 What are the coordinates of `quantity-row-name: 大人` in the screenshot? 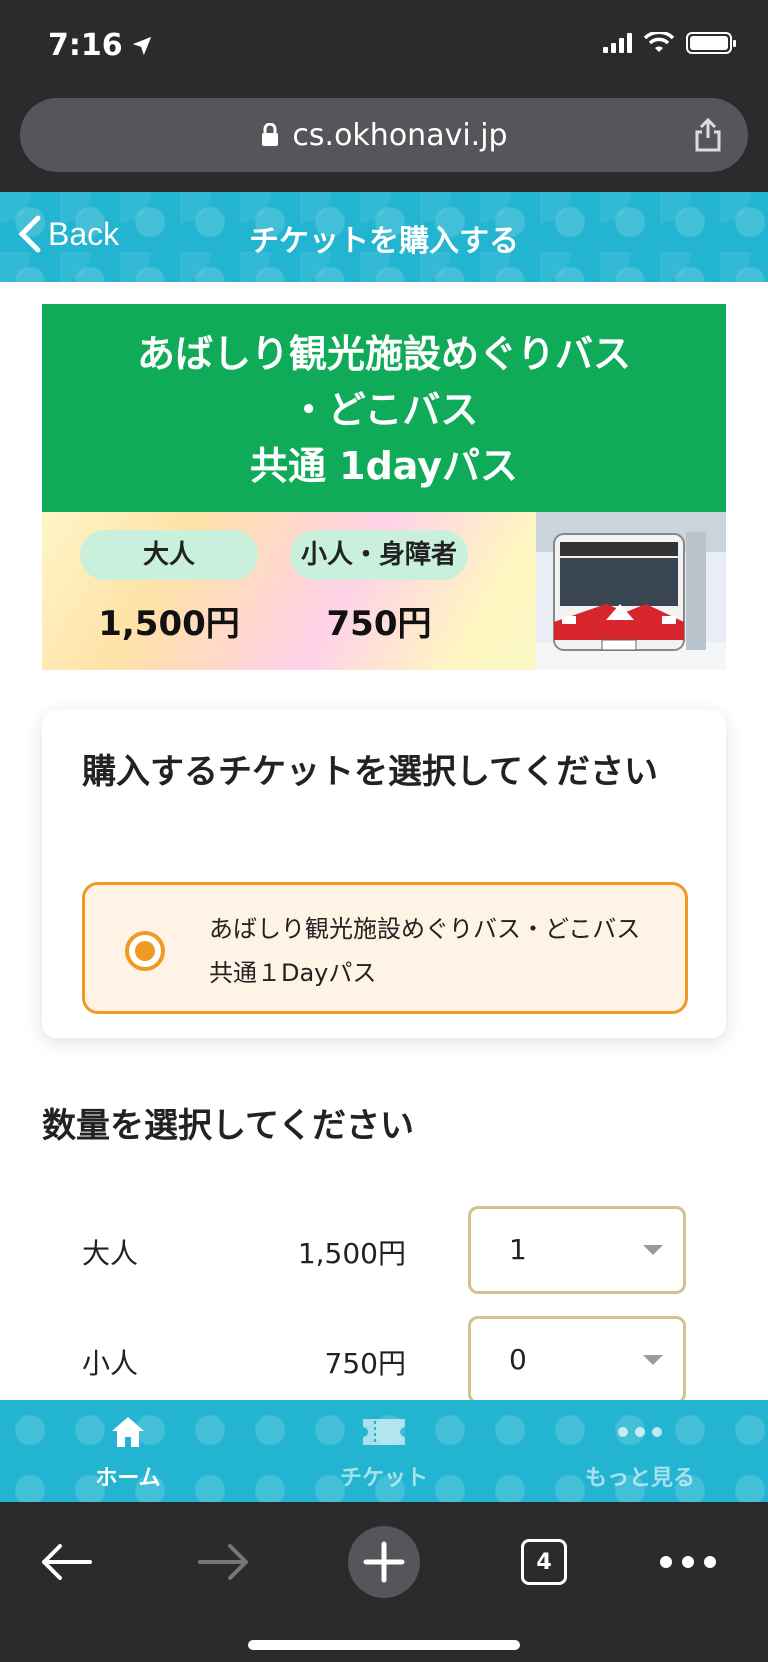 It's located at (110, 1253).